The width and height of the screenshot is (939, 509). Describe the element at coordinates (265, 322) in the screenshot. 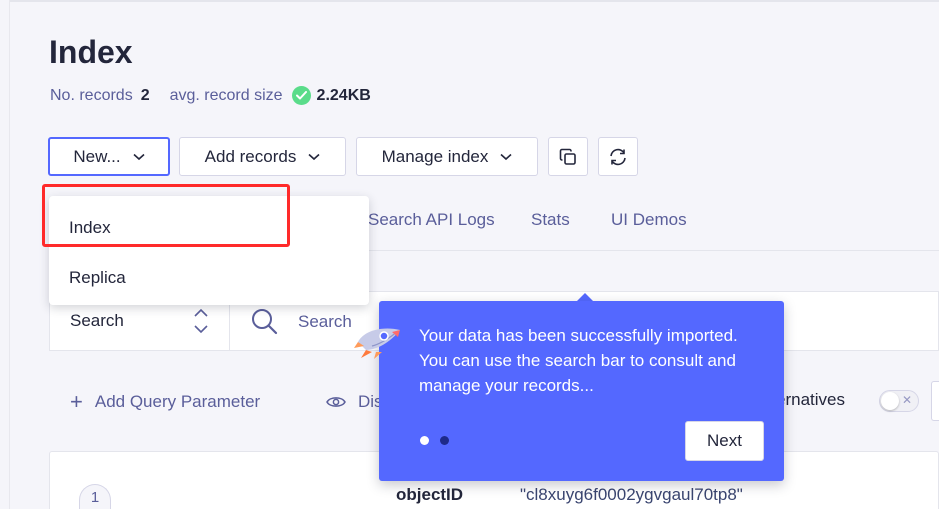

I see `search-icon` at that location.